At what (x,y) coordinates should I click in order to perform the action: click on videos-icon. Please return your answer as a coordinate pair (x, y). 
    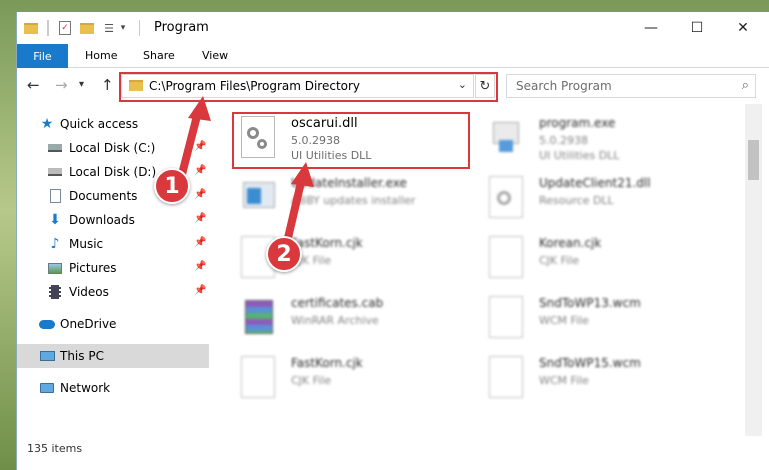
    Looking at the image, I should click on (55, 292).